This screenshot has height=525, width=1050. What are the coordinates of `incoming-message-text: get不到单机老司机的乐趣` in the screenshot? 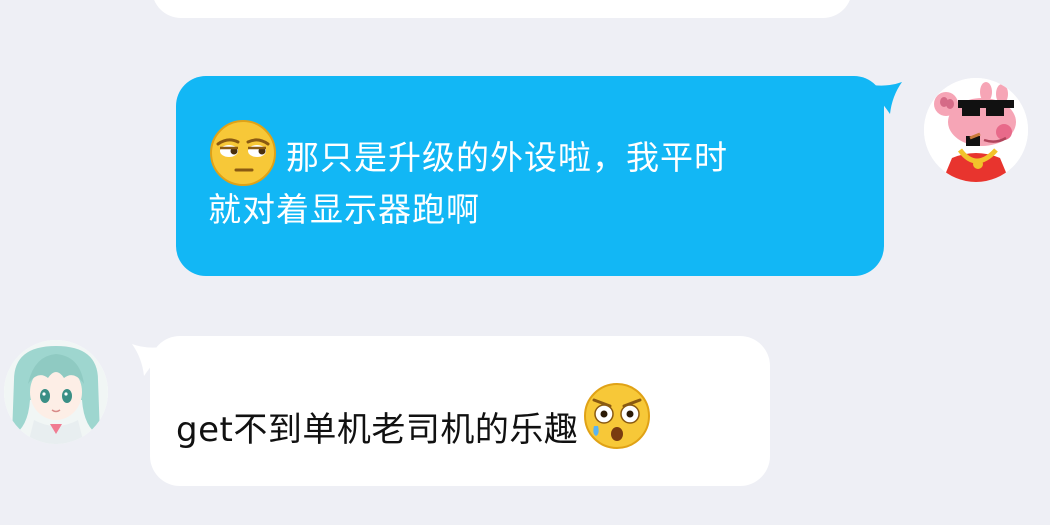 It's located at (415, 425).